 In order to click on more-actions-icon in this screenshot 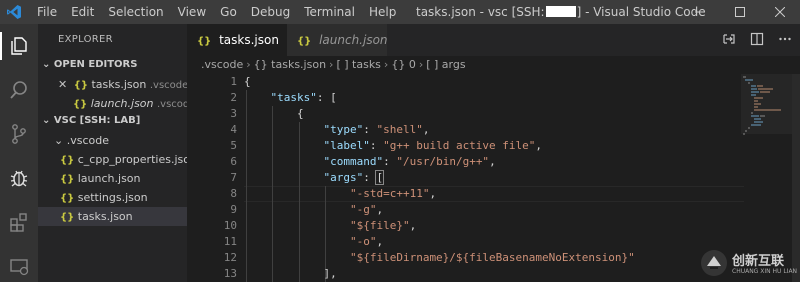, I will do `click(785, 39)`.